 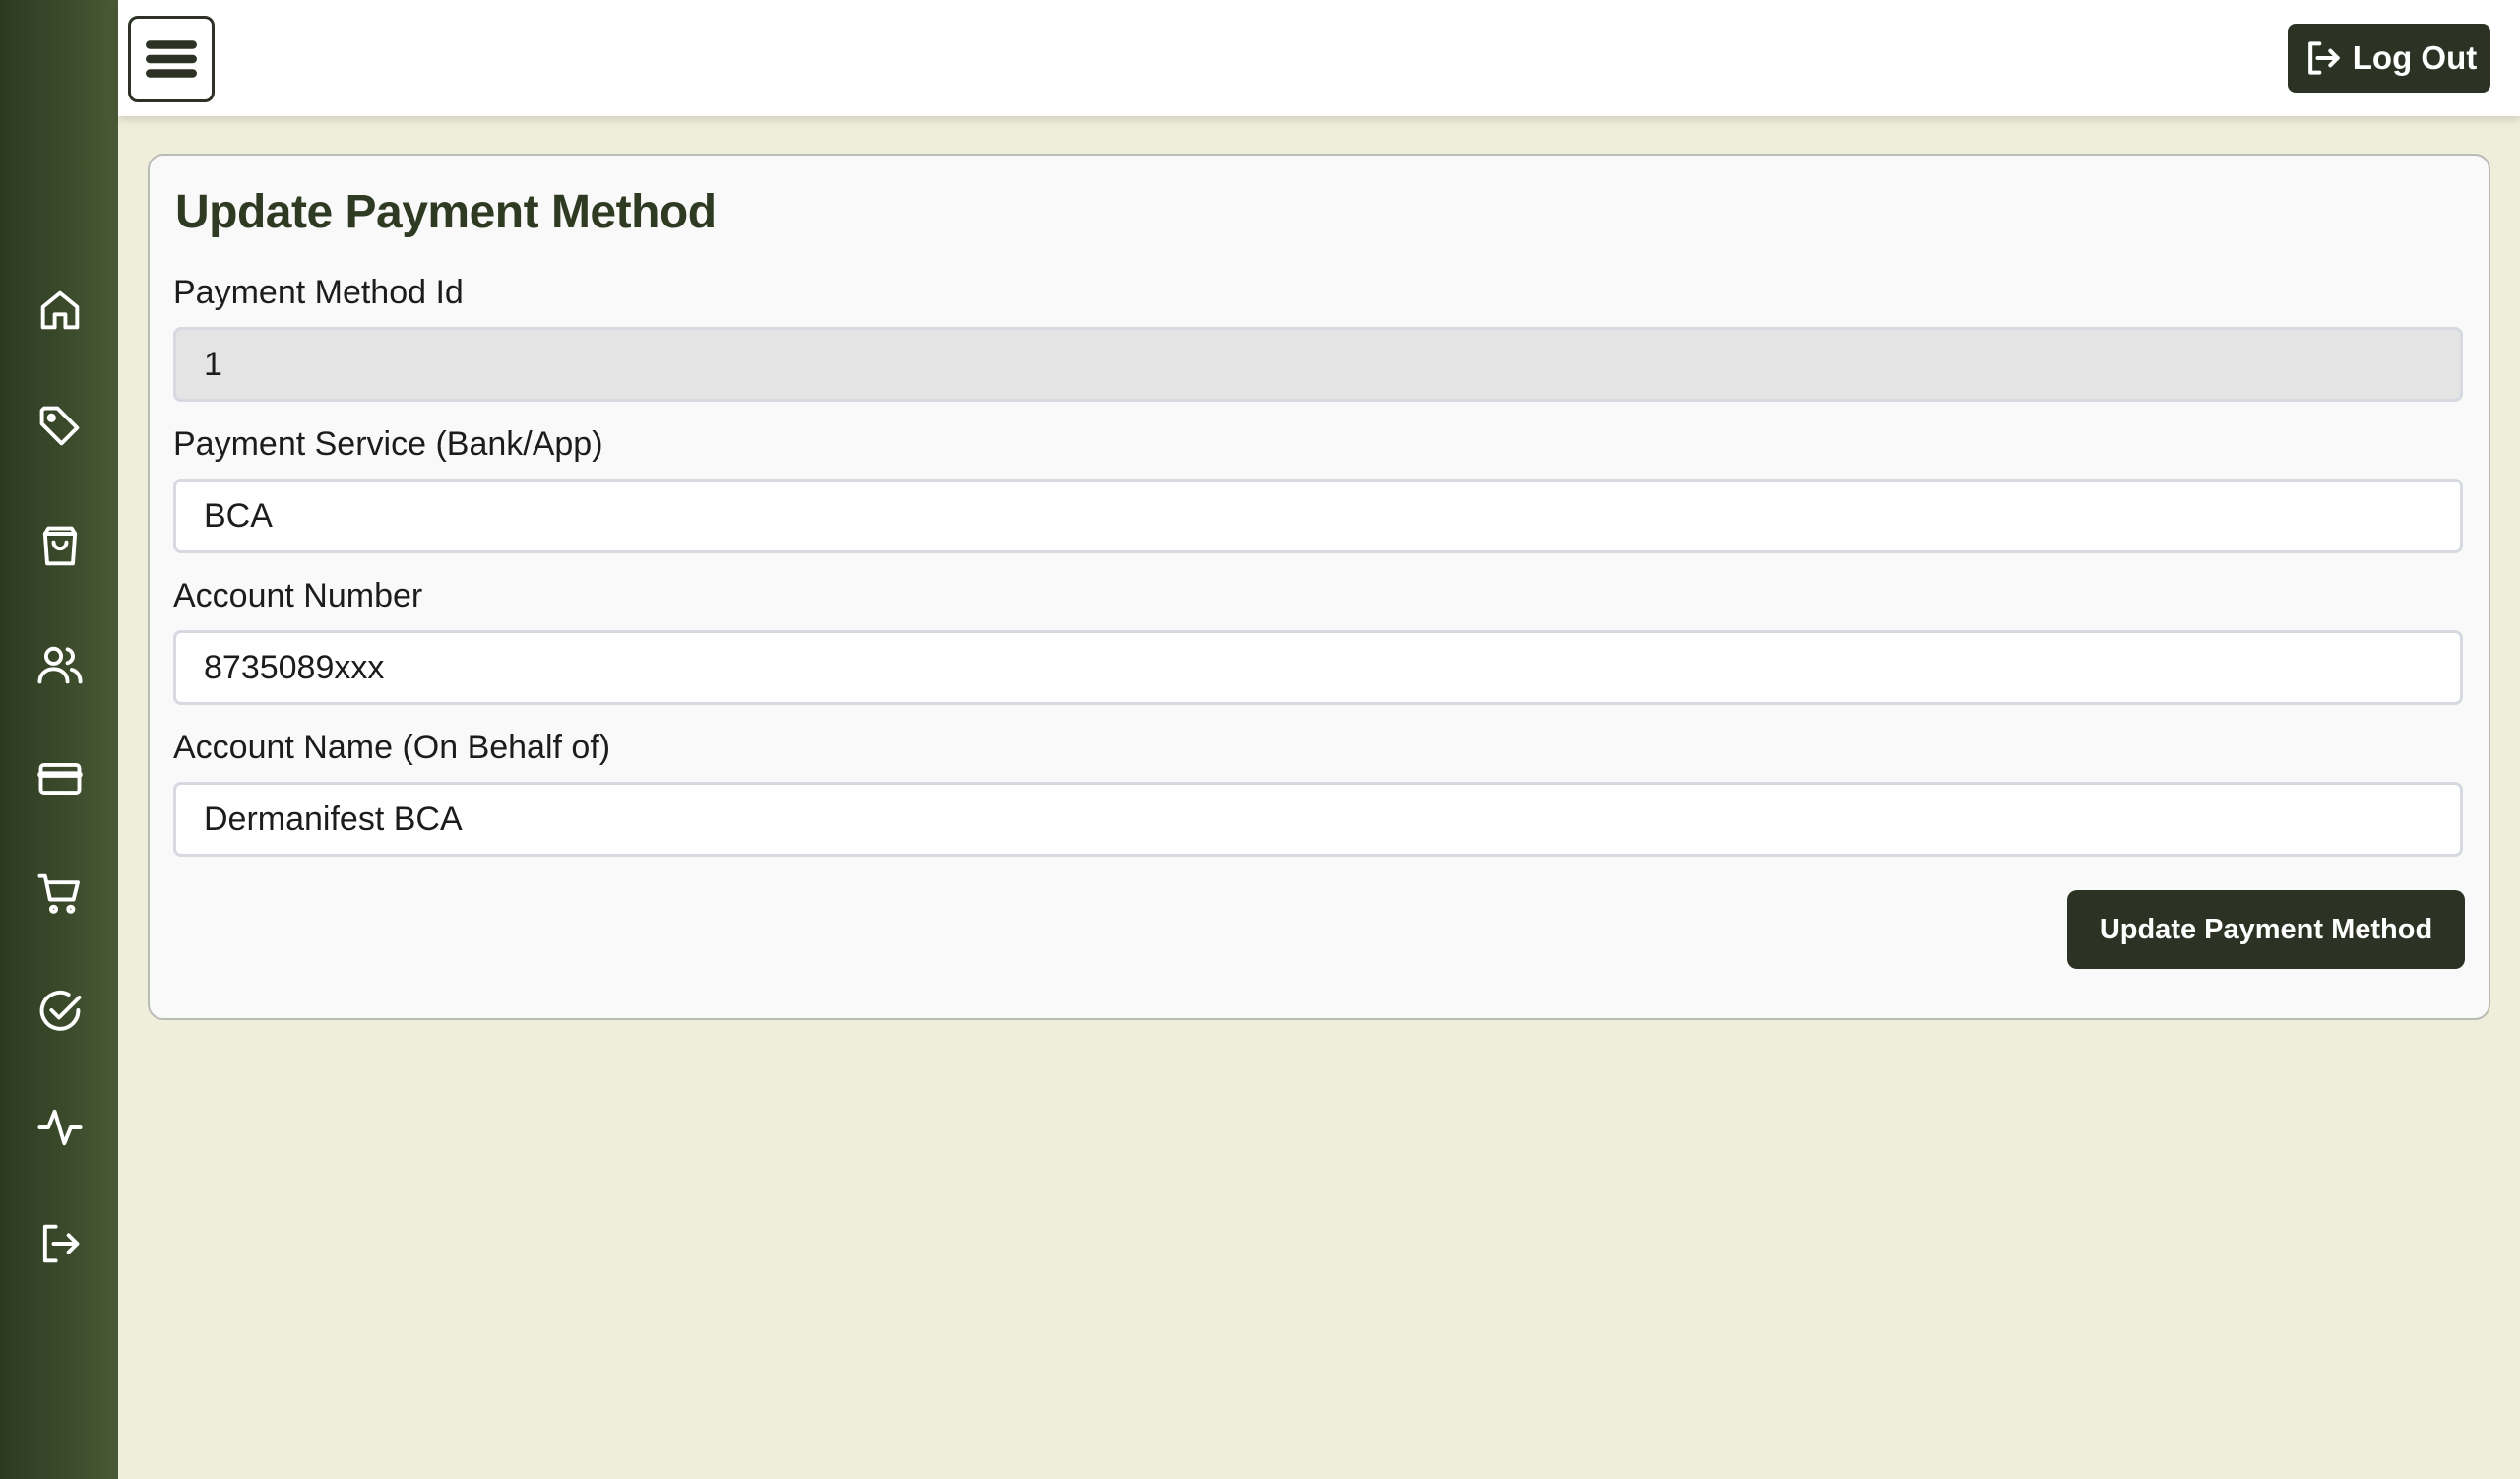 What do you see at coordinates (59, 739) in the screenshot?
I see `sidebar` at bounding box center [59, 739].